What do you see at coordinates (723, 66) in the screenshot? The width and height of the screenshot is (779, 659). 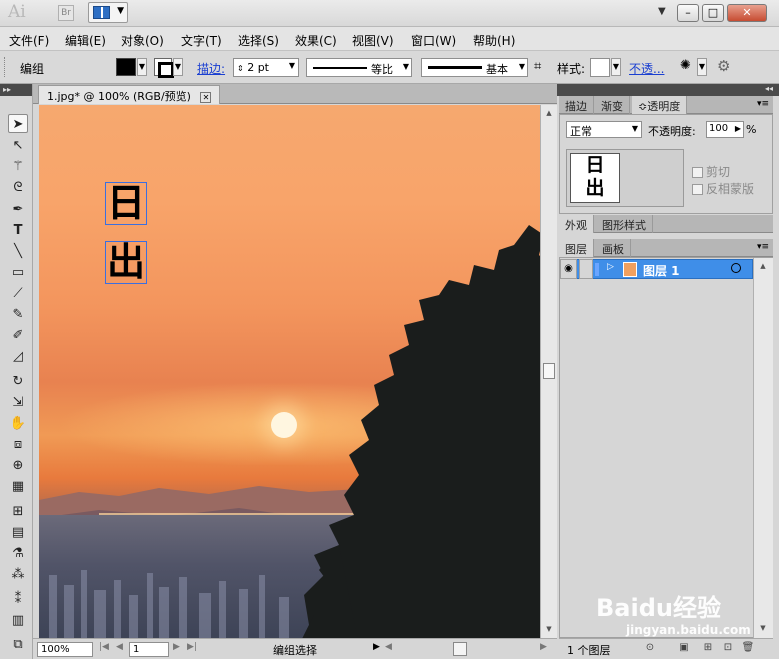 I see `gear-icon: ⚙` at bounding box center [723, 66].